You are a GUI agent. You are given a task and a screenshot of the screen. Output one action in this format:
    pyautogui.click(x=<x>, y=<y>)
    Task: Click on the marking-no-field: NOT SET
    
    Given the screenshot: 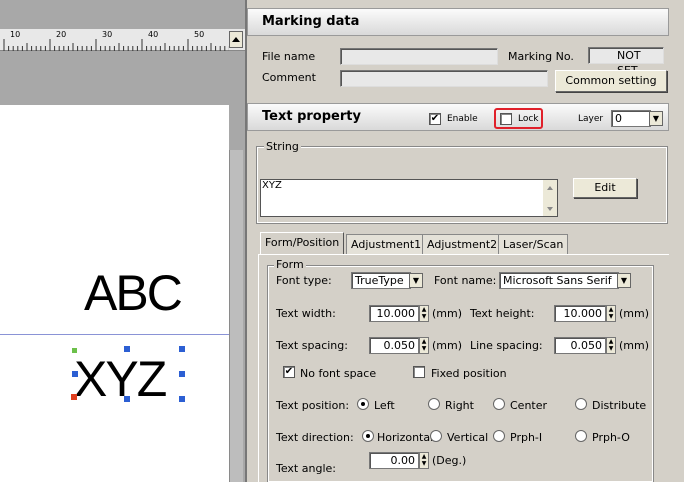 What is the action you would take?
    pyautogui.click(x=626, y=62)
    